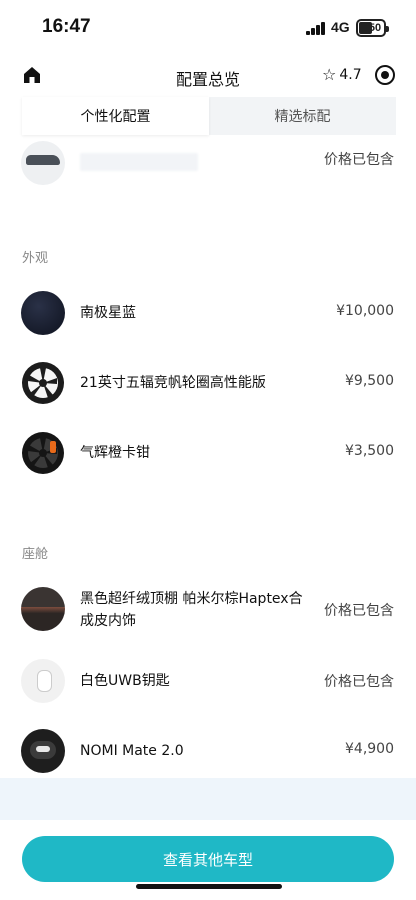 Image resolution: width=416 pixels, height=900 pixels. What do you see at coordinates (208, 76) in the screenshot?
I see `navbar: 配置总览 ☆ 4.7` at bounding box center [208, 76].